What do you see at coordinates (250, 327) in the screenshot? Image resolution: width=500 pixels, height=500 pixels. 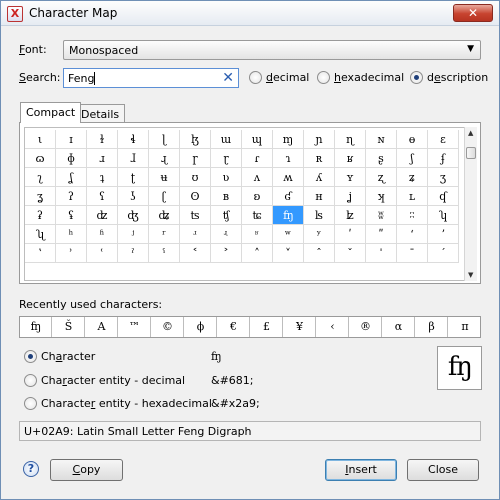 I see `recent-characters-strip: ʩ Š A ™ © ϕ € £ ¥ ‹ ® α β π` at bounding box center [250, 327].